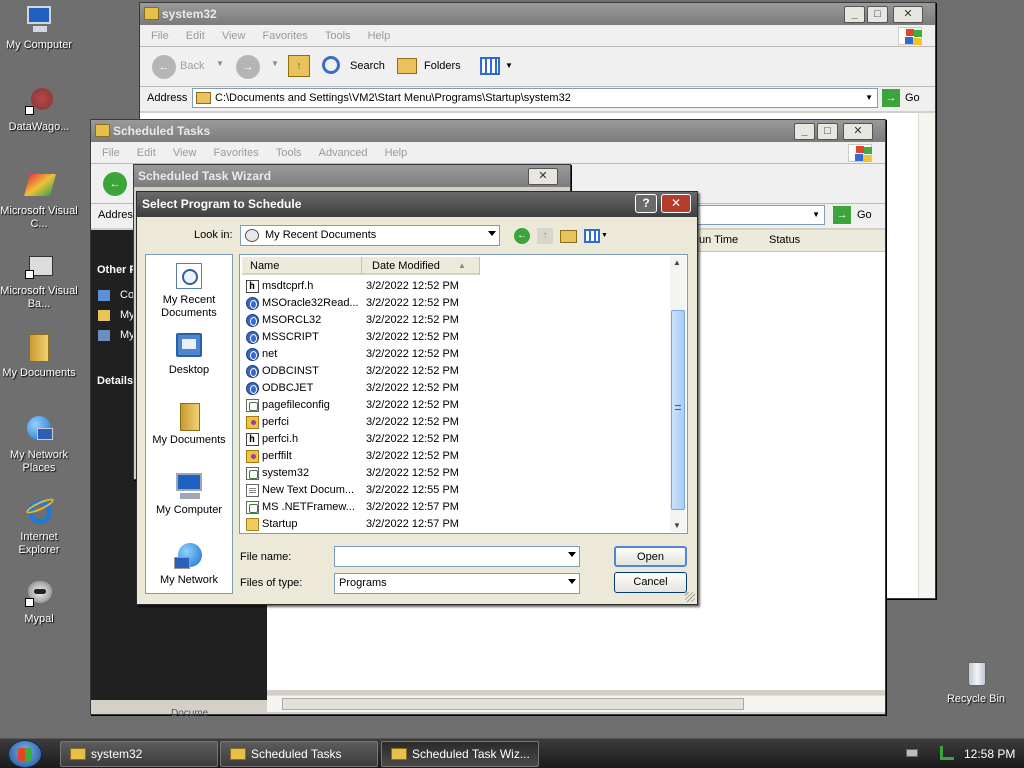 The image size is (1024, 768). I want to click on folders-button-label: Folders, so click(442, 66).